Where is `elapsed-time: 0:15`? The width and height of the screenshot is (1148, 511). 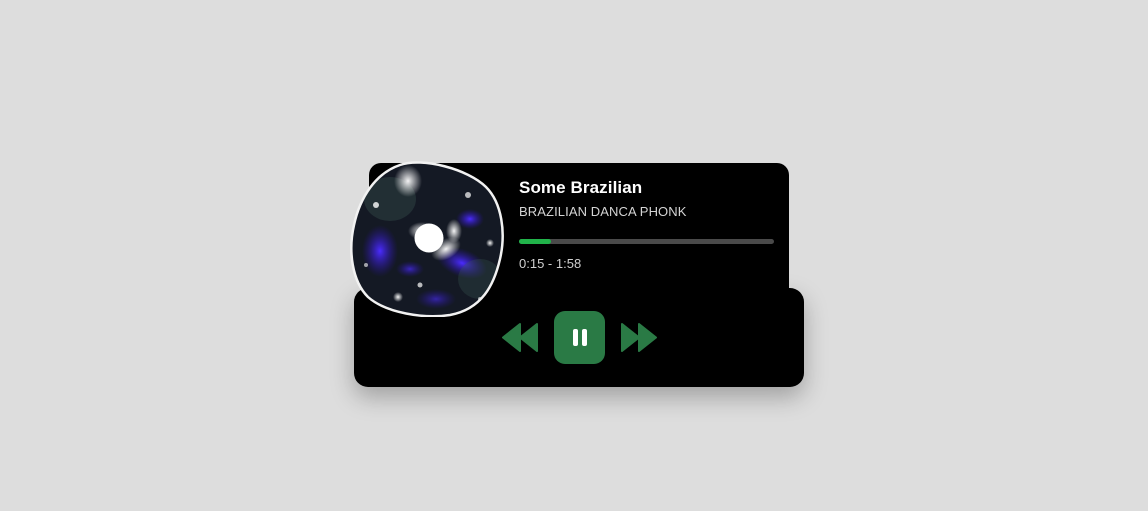
elapsed-time: 0:15 is located at coordinates (532, 263).